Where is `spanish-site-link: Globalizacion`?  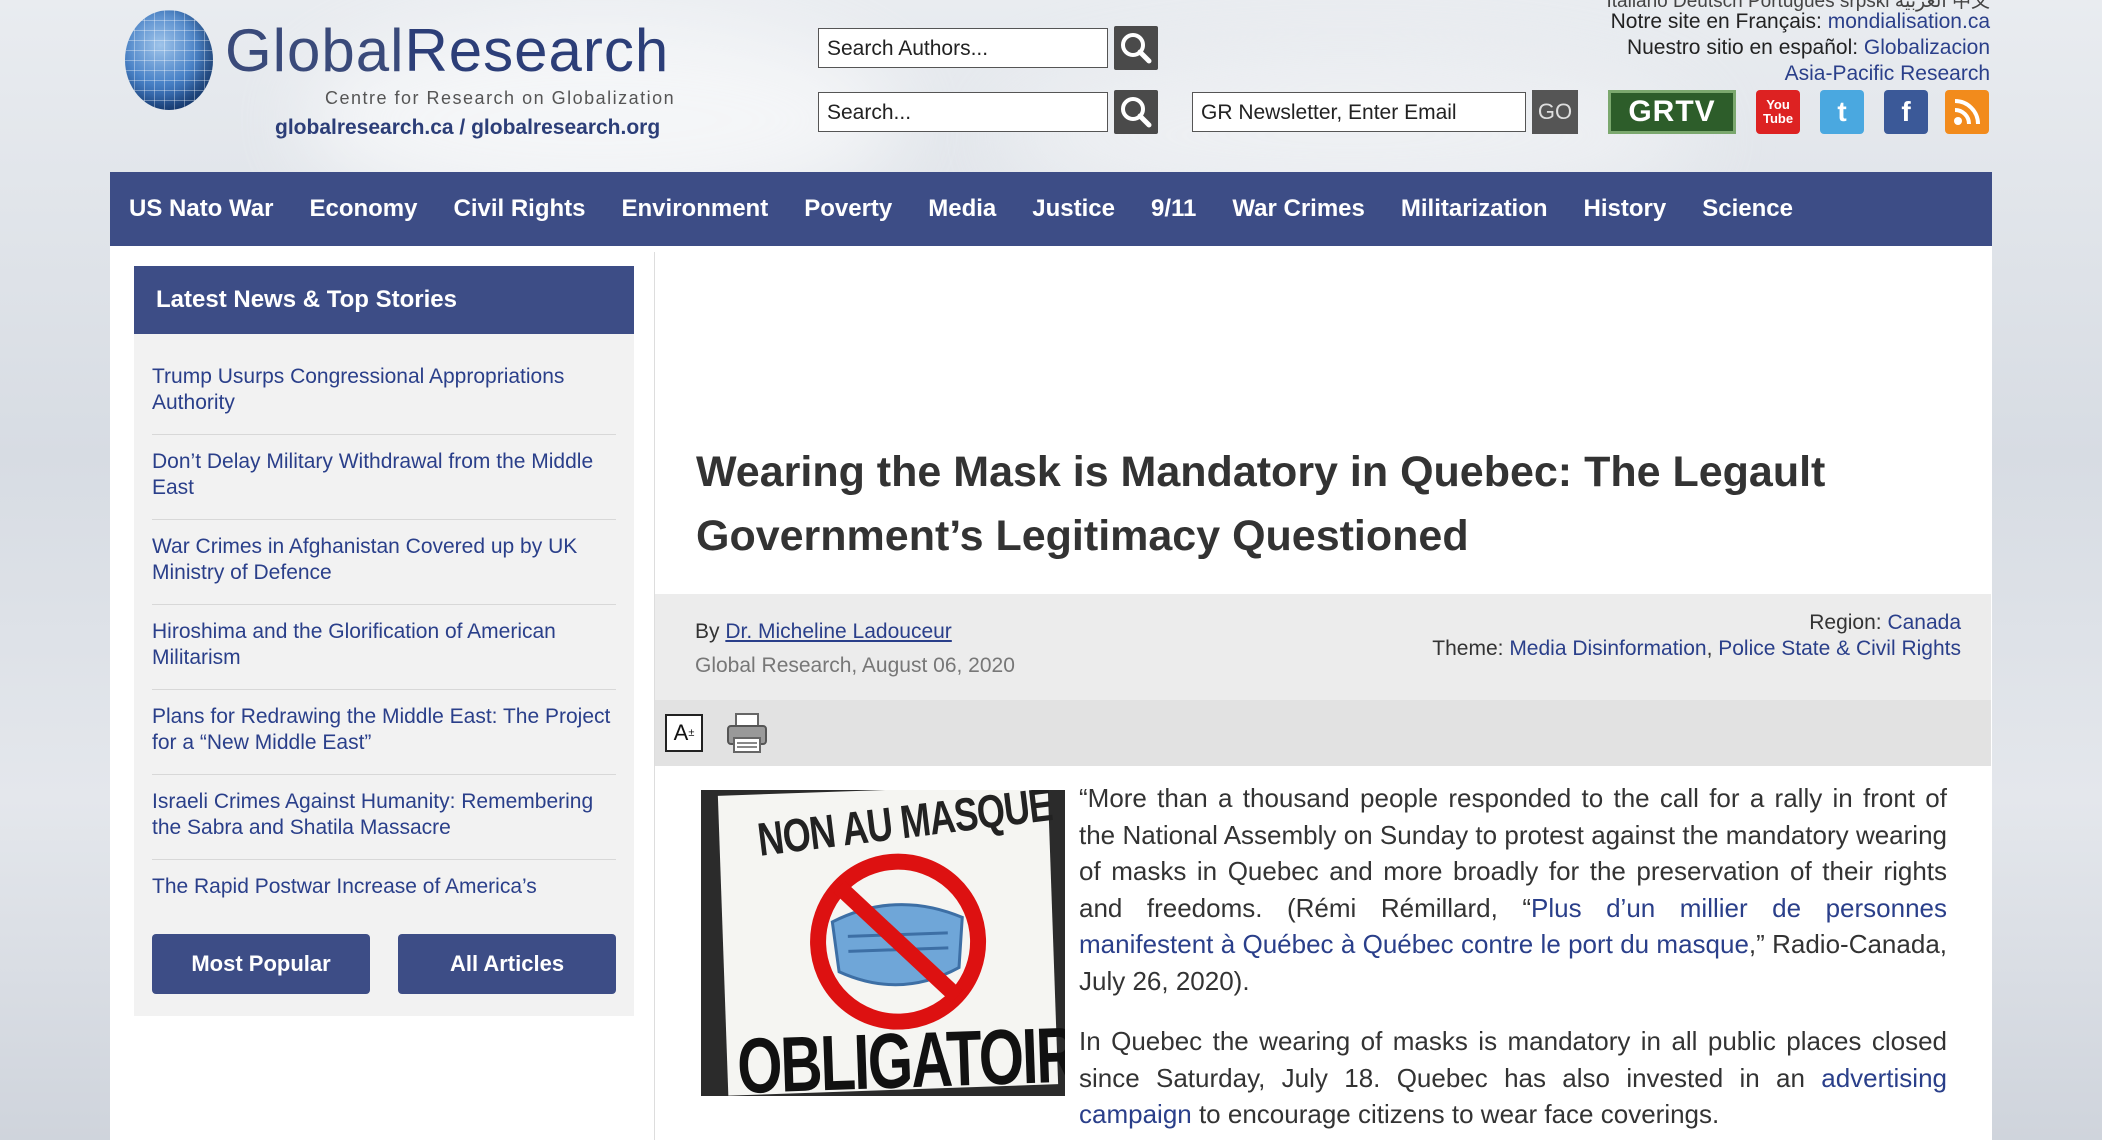 spanish-site-link: Globalizacion is located at coordinates (1927, 47).